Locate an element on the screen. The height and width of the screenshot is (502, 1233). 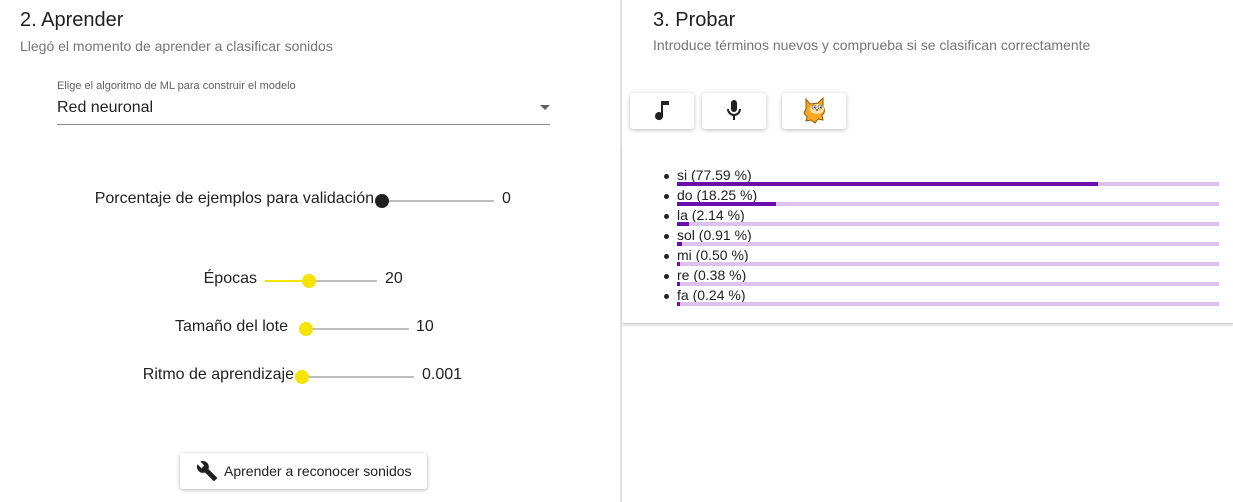
epochs-slider-value: 20 is located at coordinates (394, 278).